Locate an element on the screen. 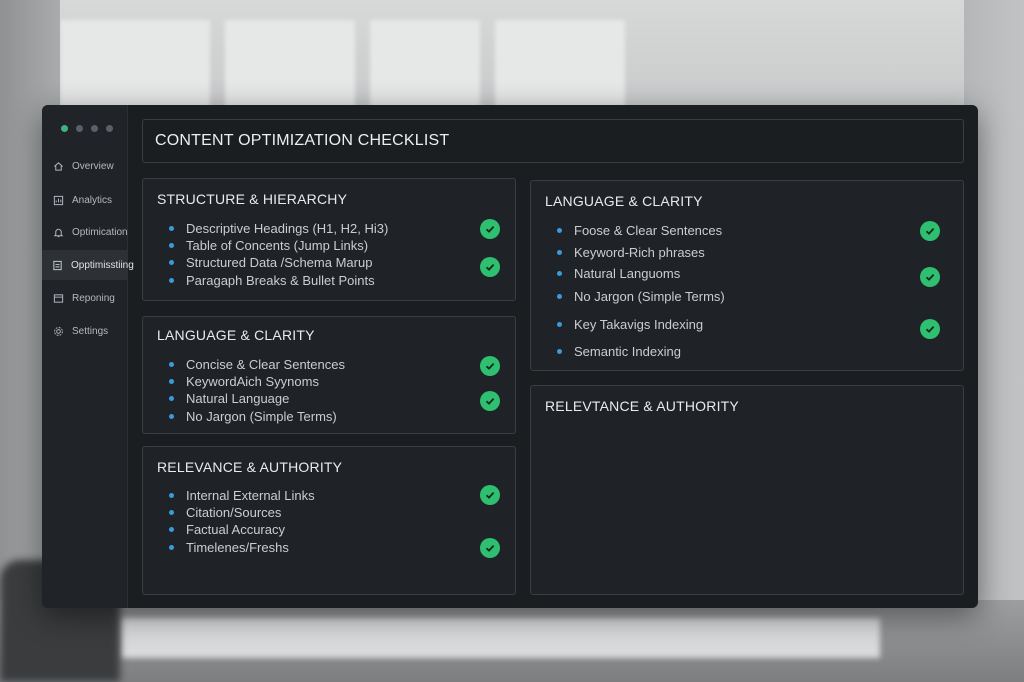  checklist-item: Table of Concents (Jump Links) is located at coordinates (268, 245).